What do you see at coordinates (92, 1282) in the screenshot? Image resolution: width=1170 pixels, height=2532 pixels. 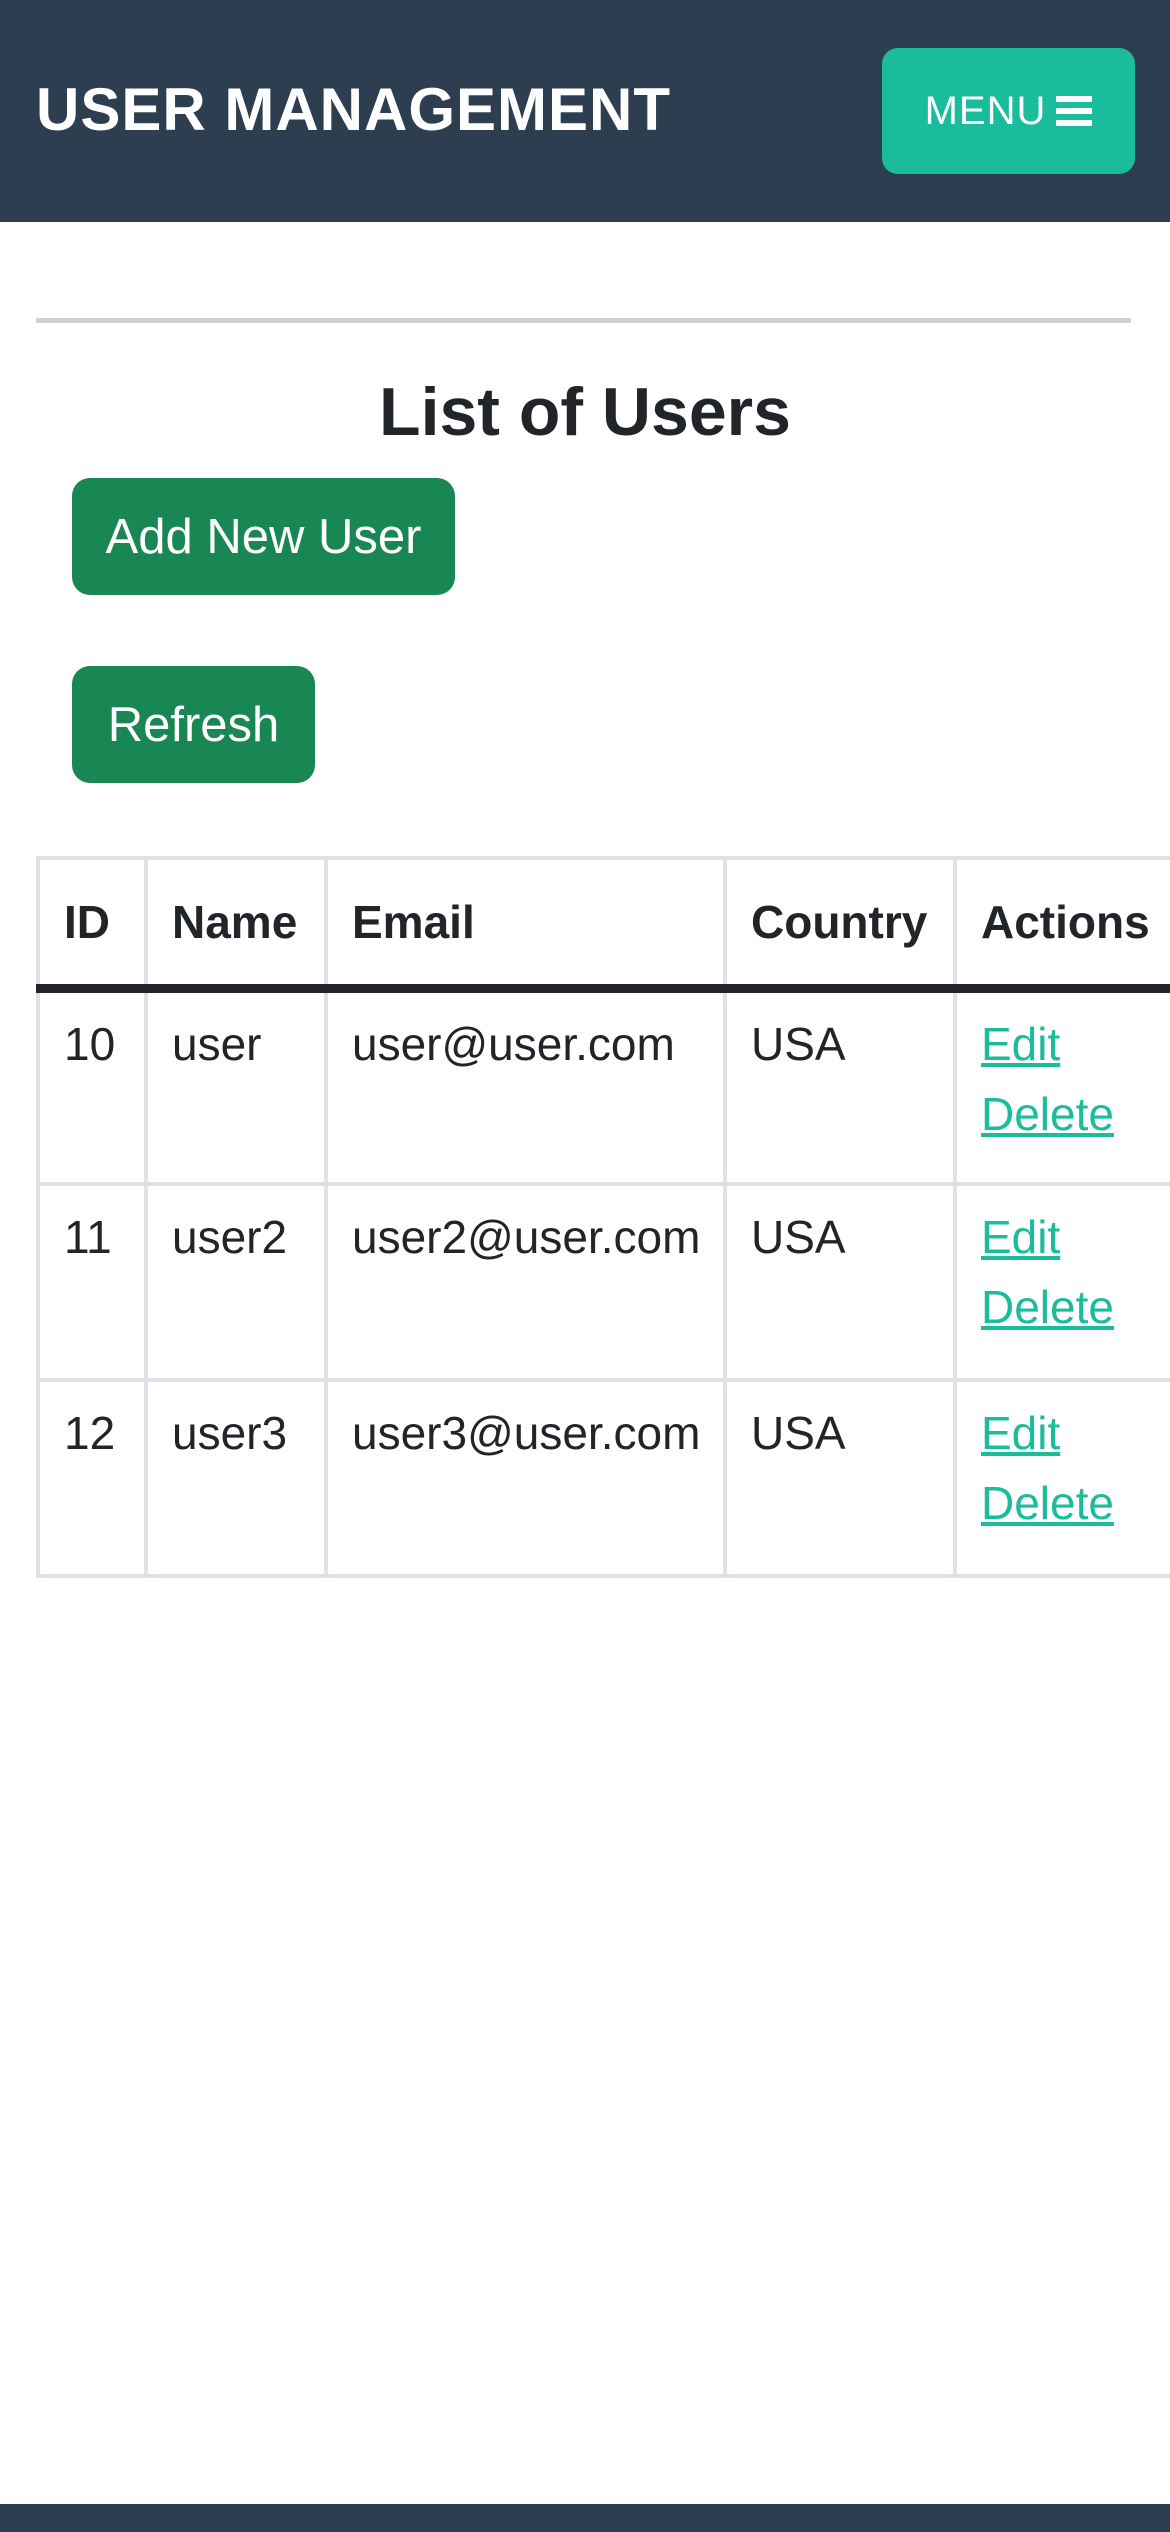 I see `cell-id: 11` at bounding box center [92, 1282].